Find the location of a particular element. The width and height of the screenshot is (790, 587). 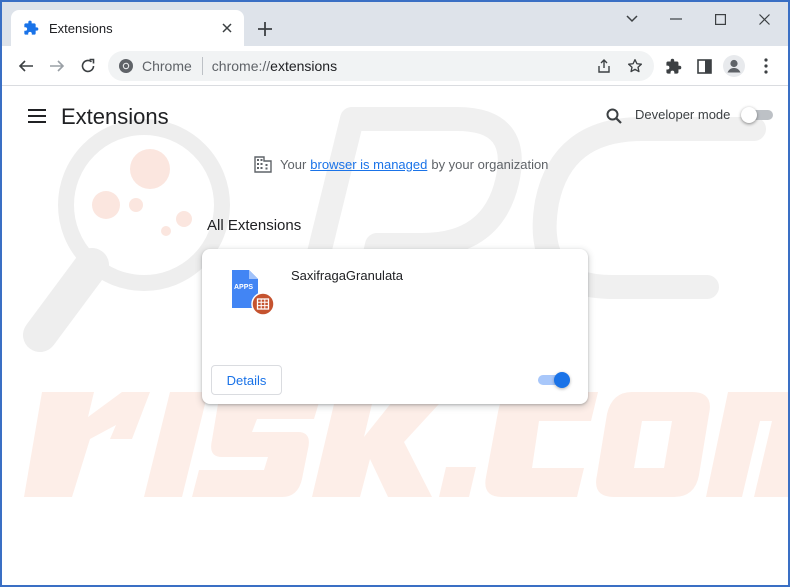

reload-icon is located at coordinates (88, 66).